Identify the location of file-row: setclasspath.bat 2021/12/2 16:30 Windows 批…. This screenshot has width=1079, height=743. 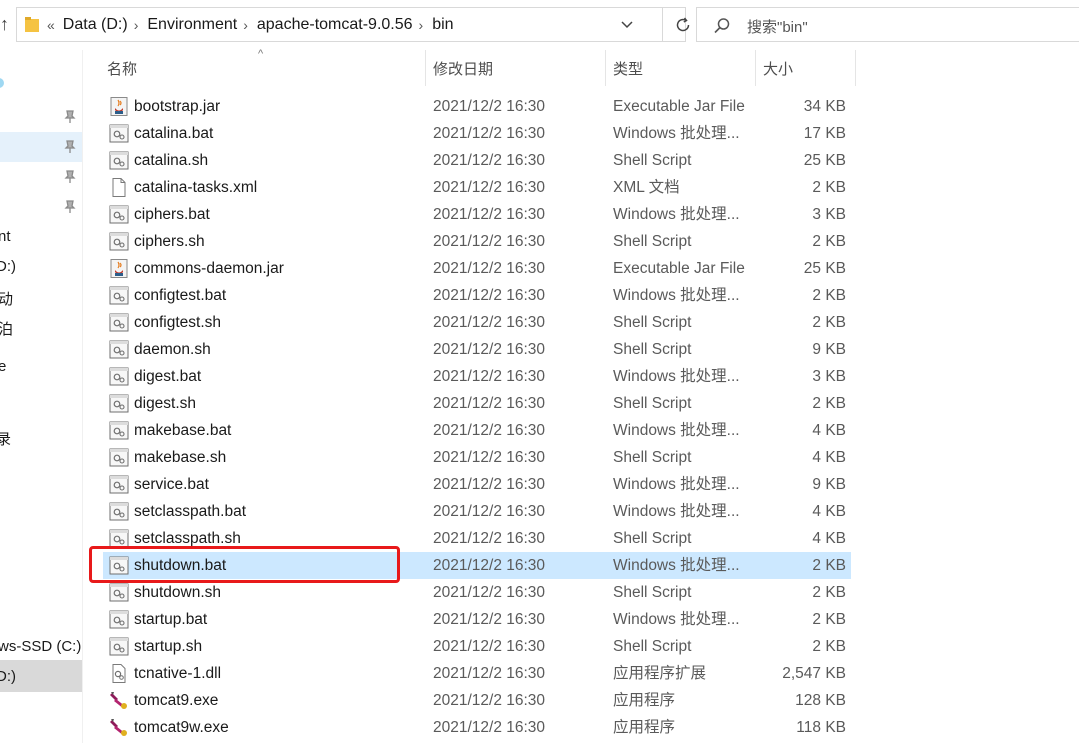
(477, 511).